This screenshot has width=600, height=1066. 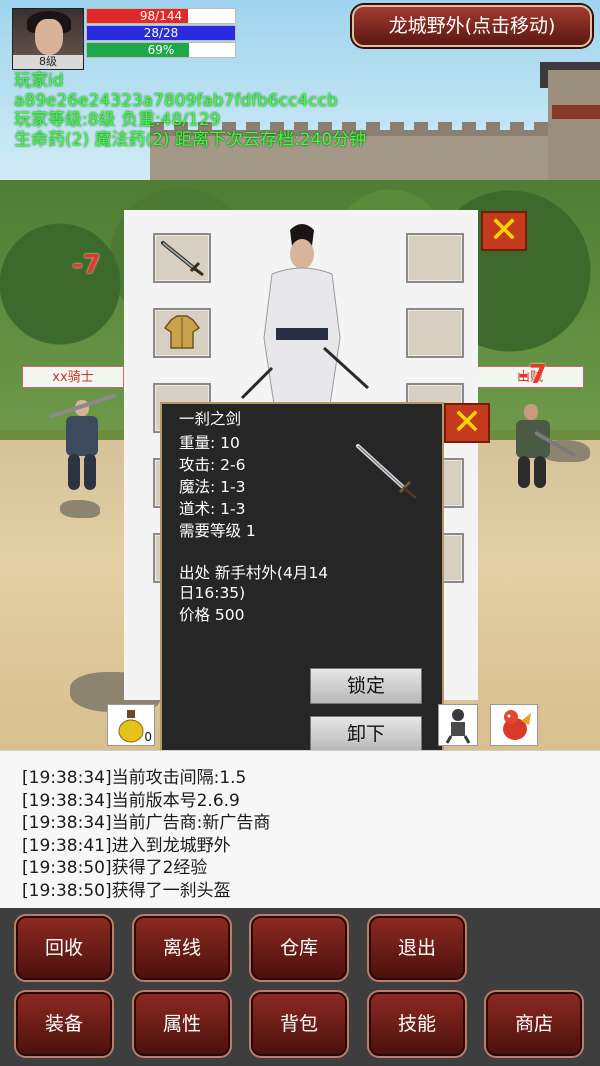 What do you see at coordinates (126, 891) in the screenshot?
I see `log-line: [19:38:50]获得了一刹头盔` at bounding box center [126, 891].